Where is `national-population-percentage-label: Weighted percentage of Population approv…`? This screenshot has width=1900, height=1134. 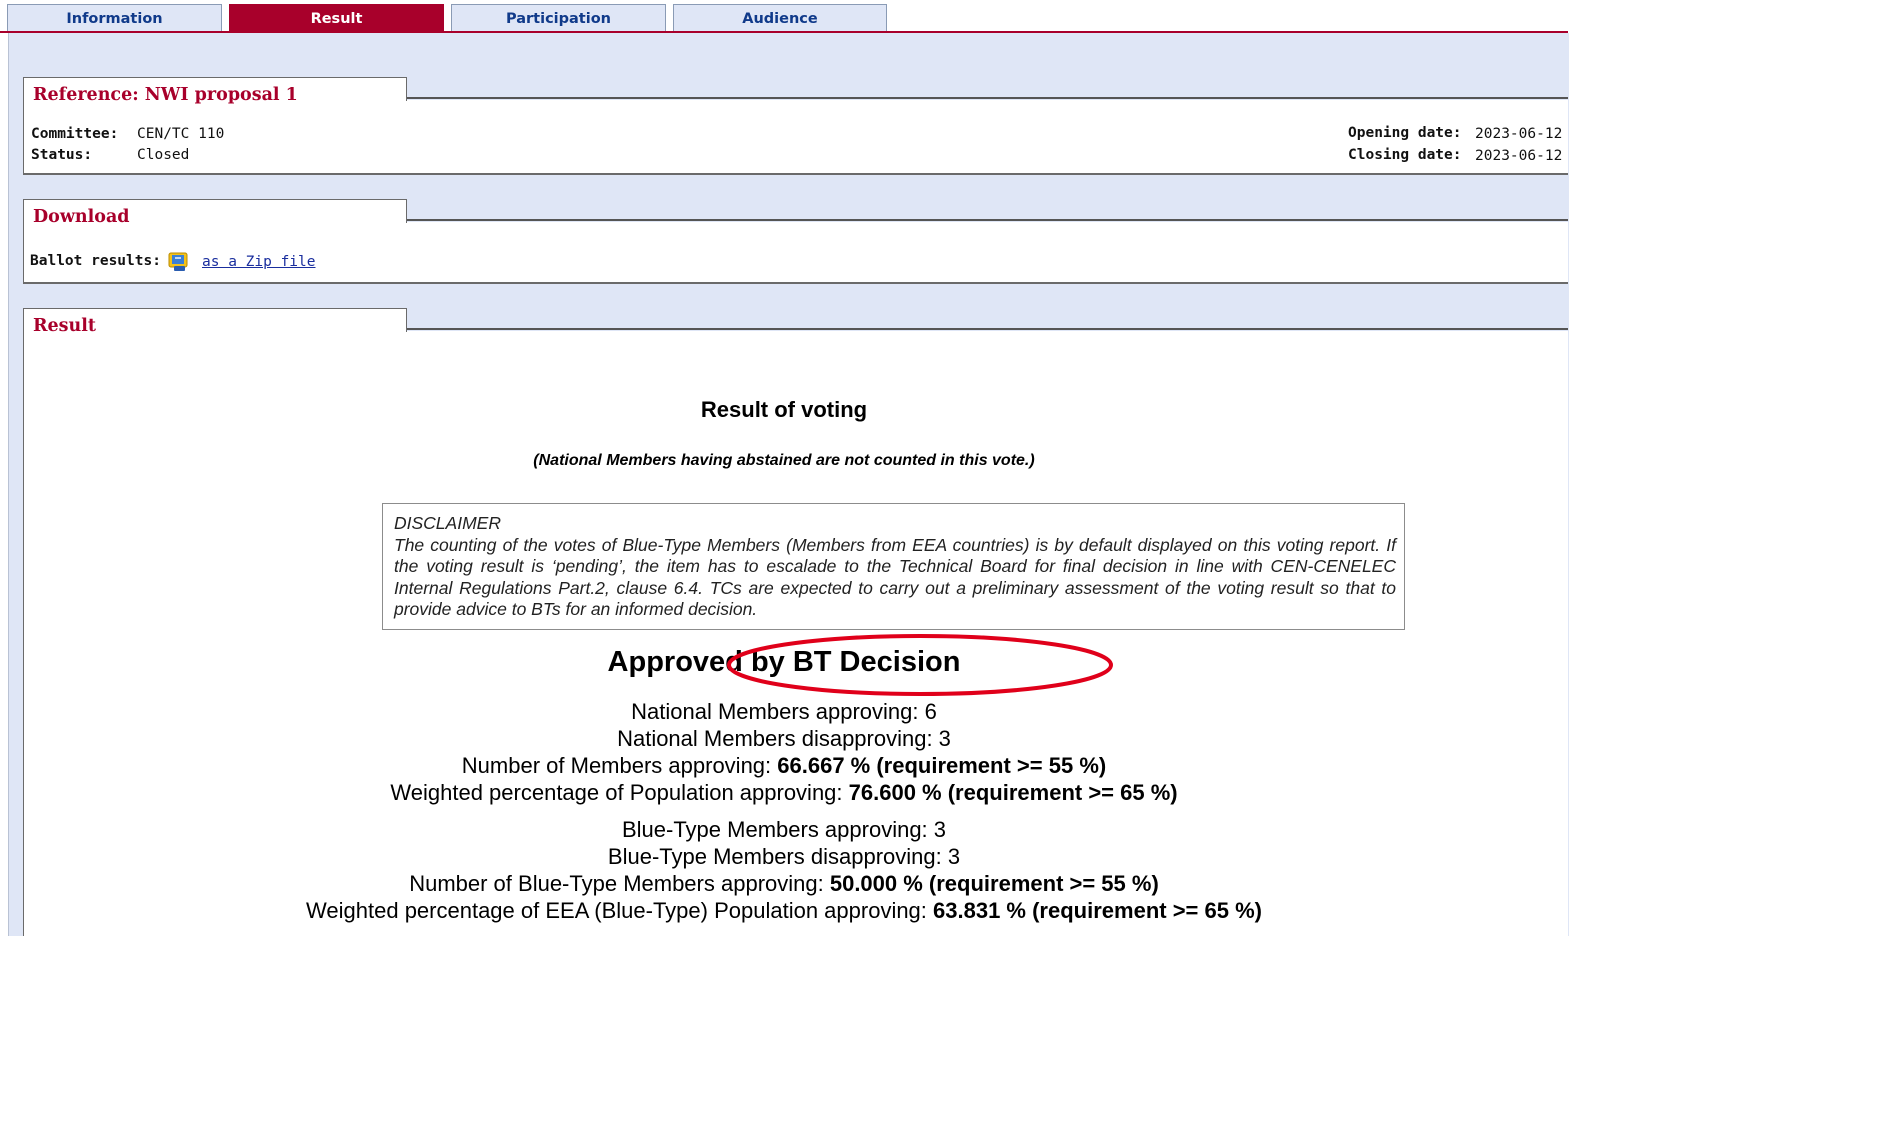
national-population-percentage-label: Weighted percentage of Population approv… is located at coordinates (619, 792).